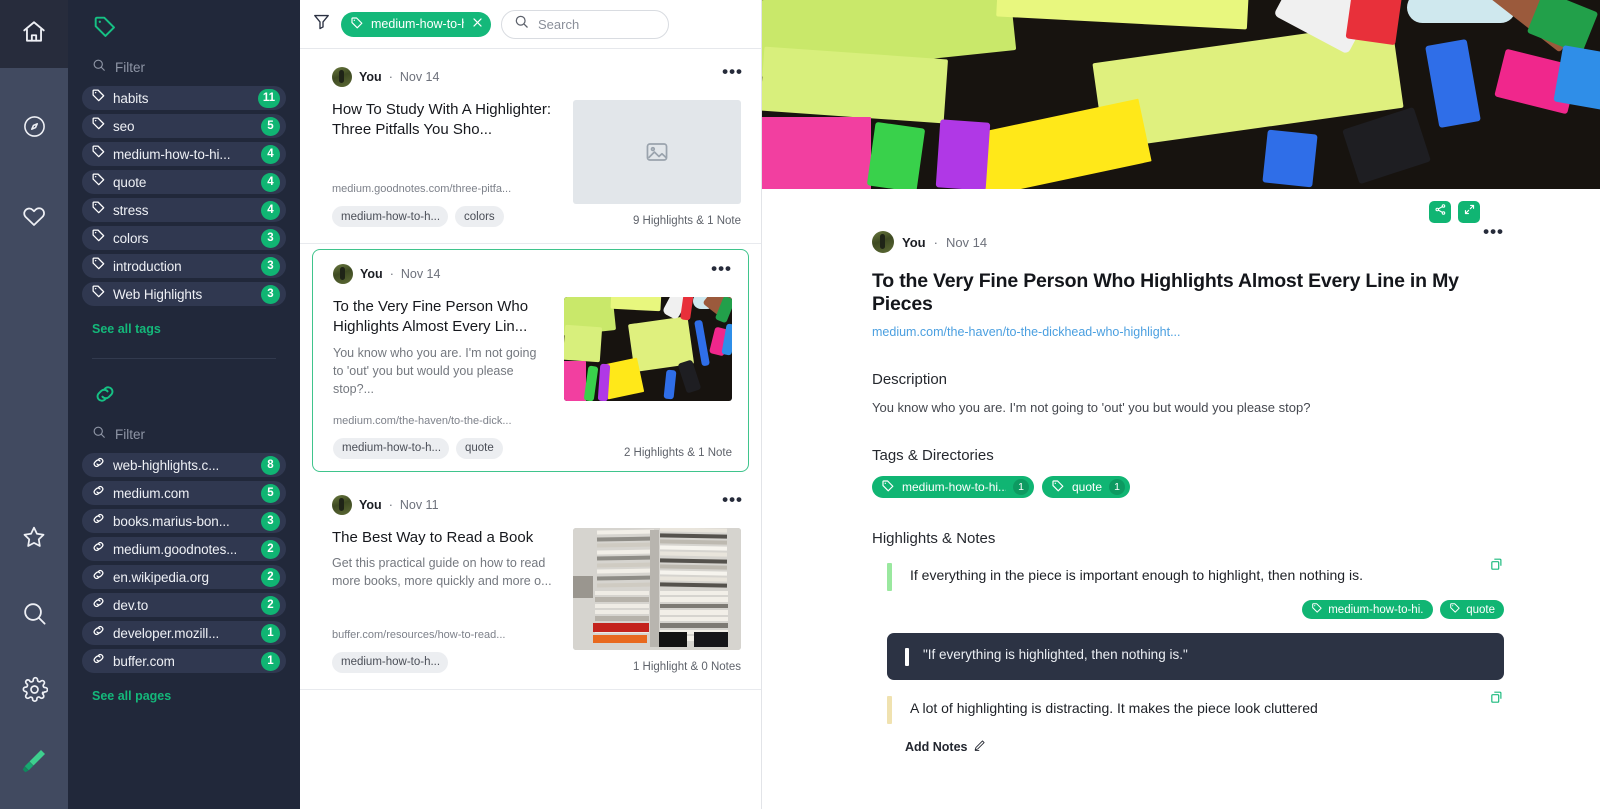  Describe the element at coordinates (34, 689) in the screenshot. I see `rail-item-settings` at that location.